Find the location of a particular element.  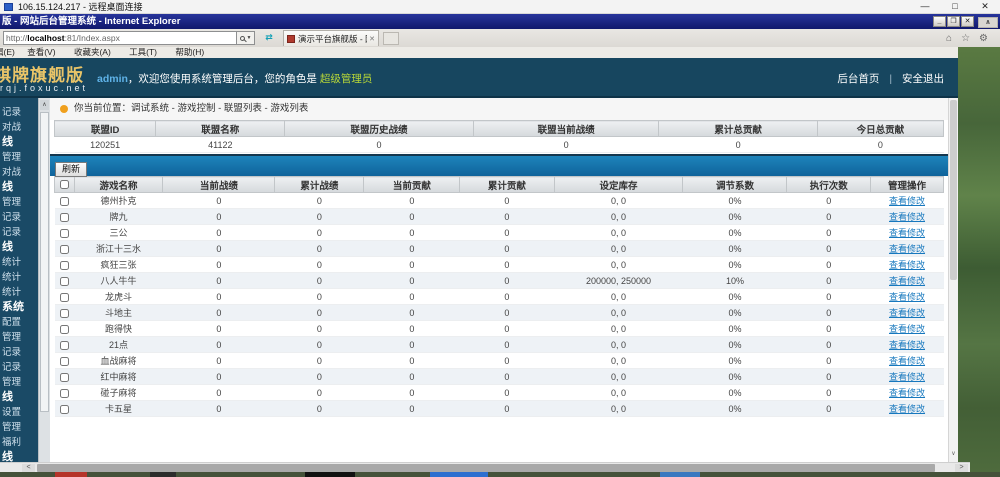

refresh-button: 刷新 is located at coordinates (71, 169).